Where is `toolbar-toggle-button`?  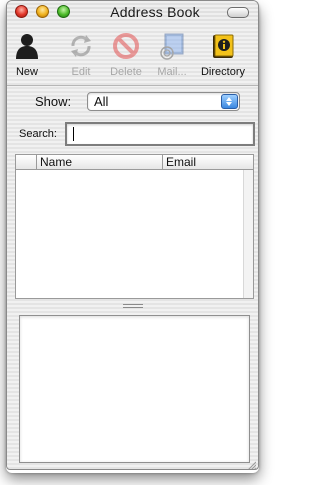 toolbar-toggle-button is located at coordinates (238, 12).